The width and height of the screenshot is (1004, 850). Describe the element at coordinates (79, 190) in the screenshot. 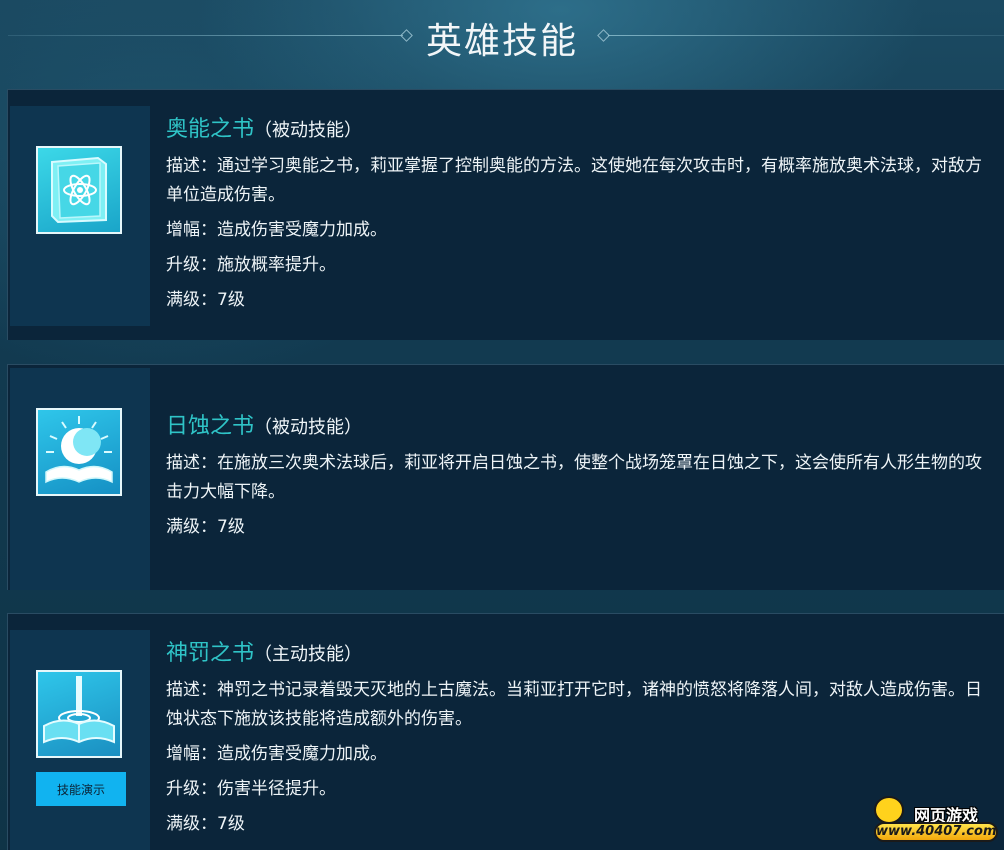

I see `arcane-book-icon` at that location.